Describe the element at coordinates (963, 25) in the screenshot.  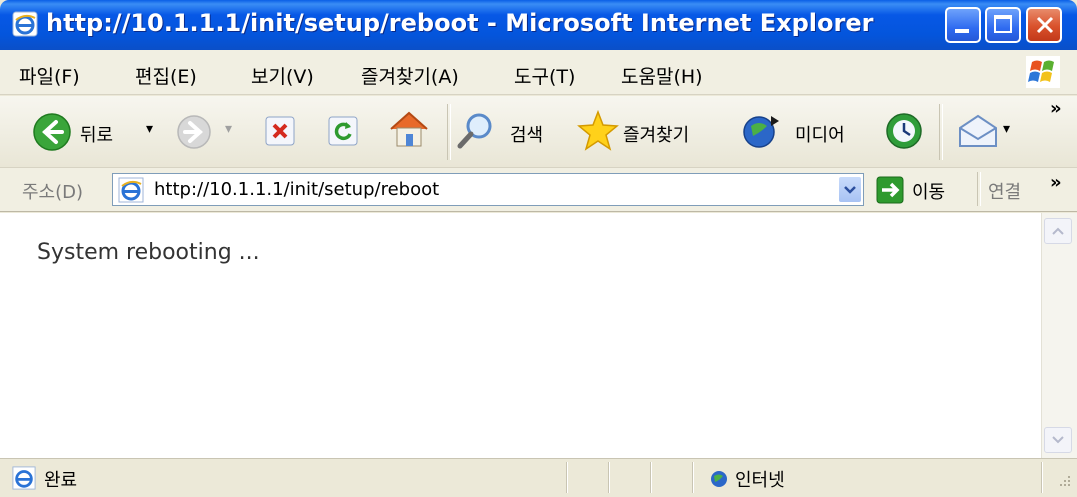
I see `minimize-button` at that location.